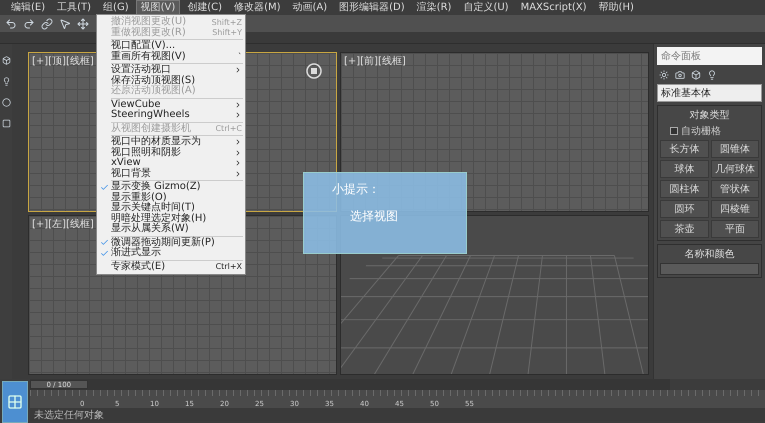 Image resolution: width=765 pixels, height=423 pixels. What do you see at coordinates (171, 243) in the screenshot?
I see `menu-entry: 微调器拖动期间更新(P)` at bounding box center [171, 243].